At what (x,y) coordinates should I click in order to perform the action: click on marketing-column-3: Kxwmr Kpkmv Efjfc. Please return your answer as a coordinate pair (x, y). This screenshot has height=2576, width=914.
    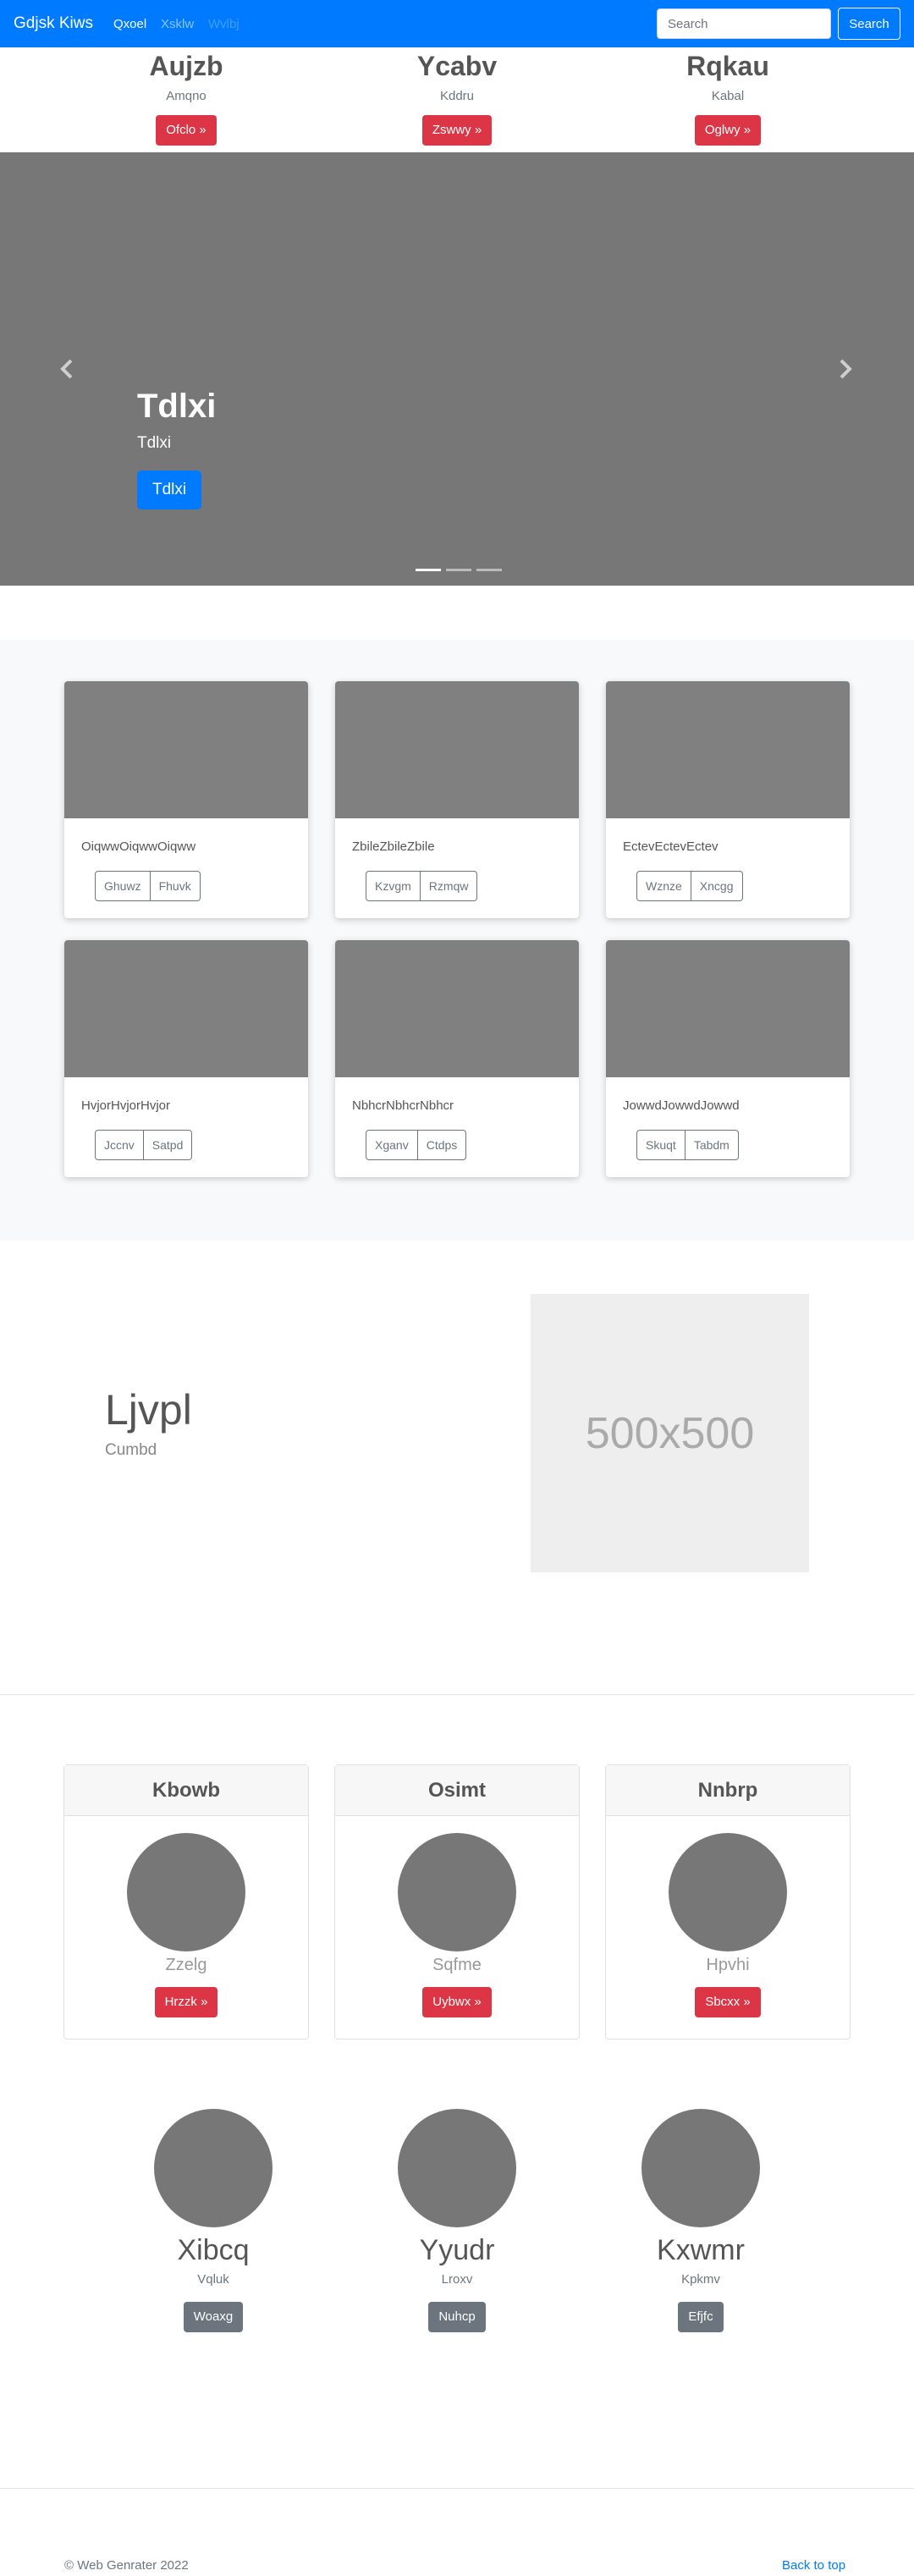
    Looking at the image, I should click on (701, 2220).